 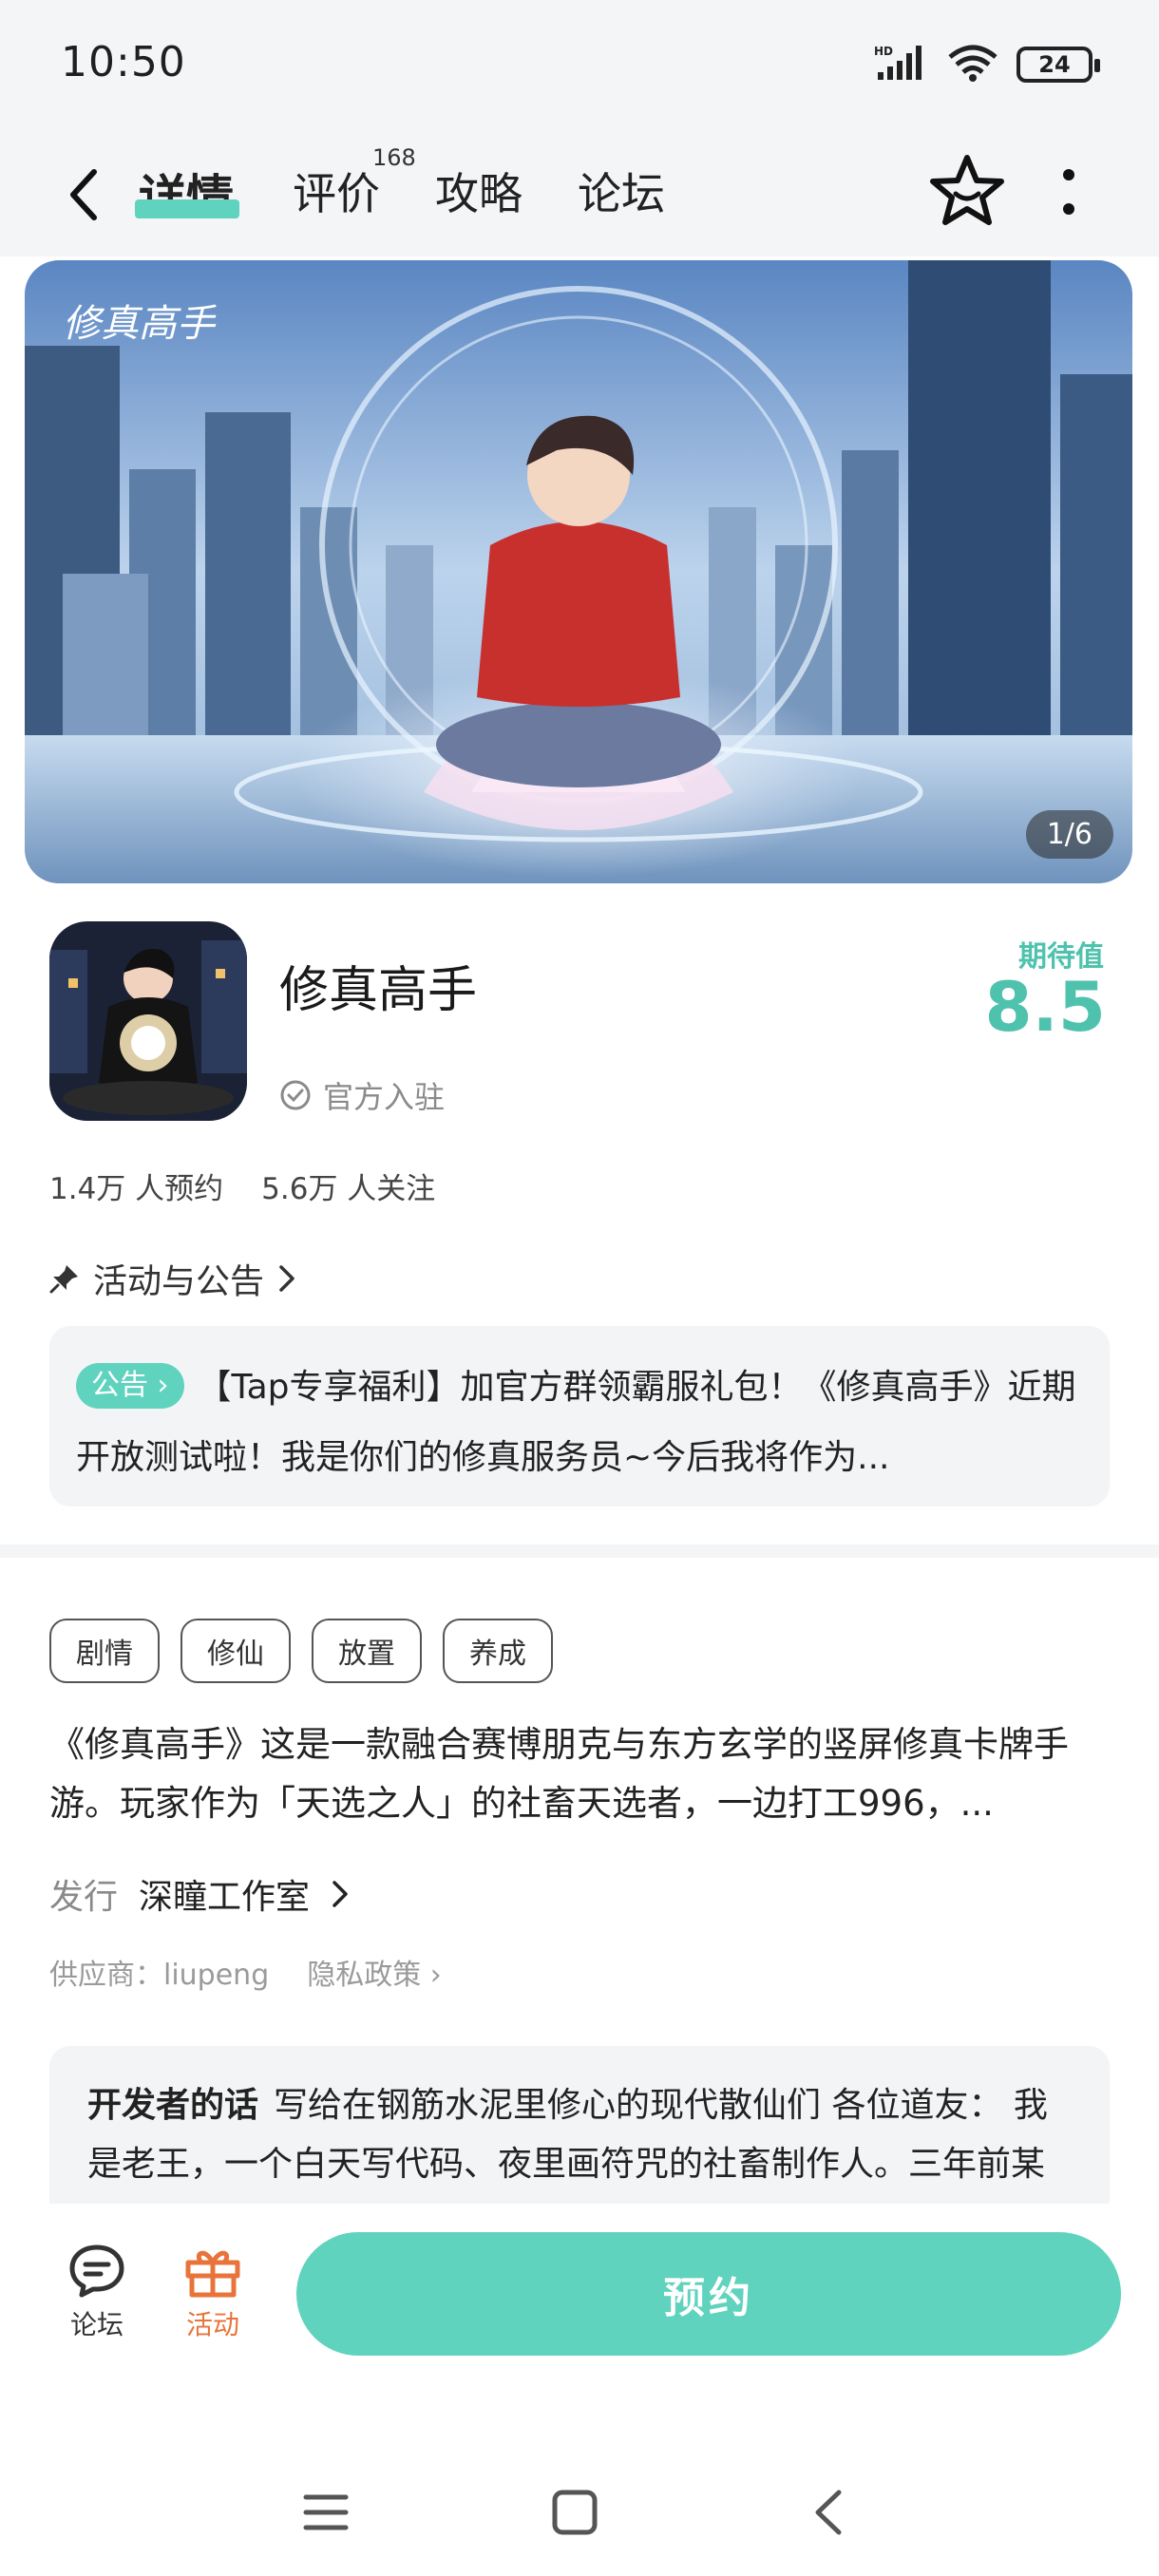 What do you see at coordinates (901, 64) in the screenshot?
I see `hd-signal-icon: HD` at bounding box center [901, 64].